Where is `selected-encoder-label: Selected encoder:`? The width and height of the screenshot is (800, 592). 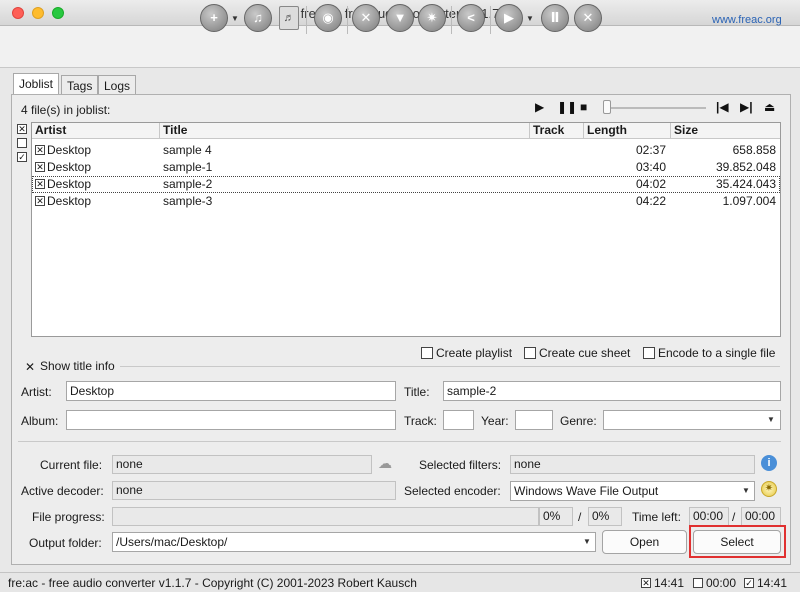
selected-encoder-label: Selected encoder: is located at coordinates (452, 491).